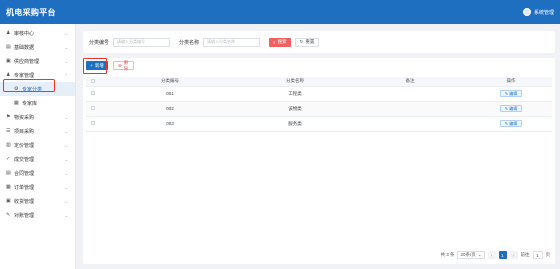  What do you see at coordinates (410, 82) in the screenshot?
I see `column-header: 备注` at bounding box center [410, 82].